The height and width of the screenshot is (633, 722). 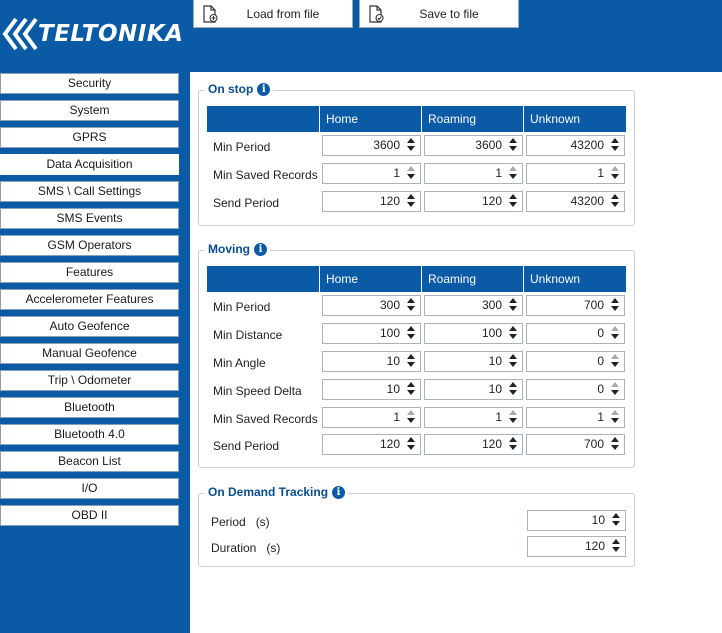 I want to click on on-demand-duration-input: 120, so click(x=576, y=546).